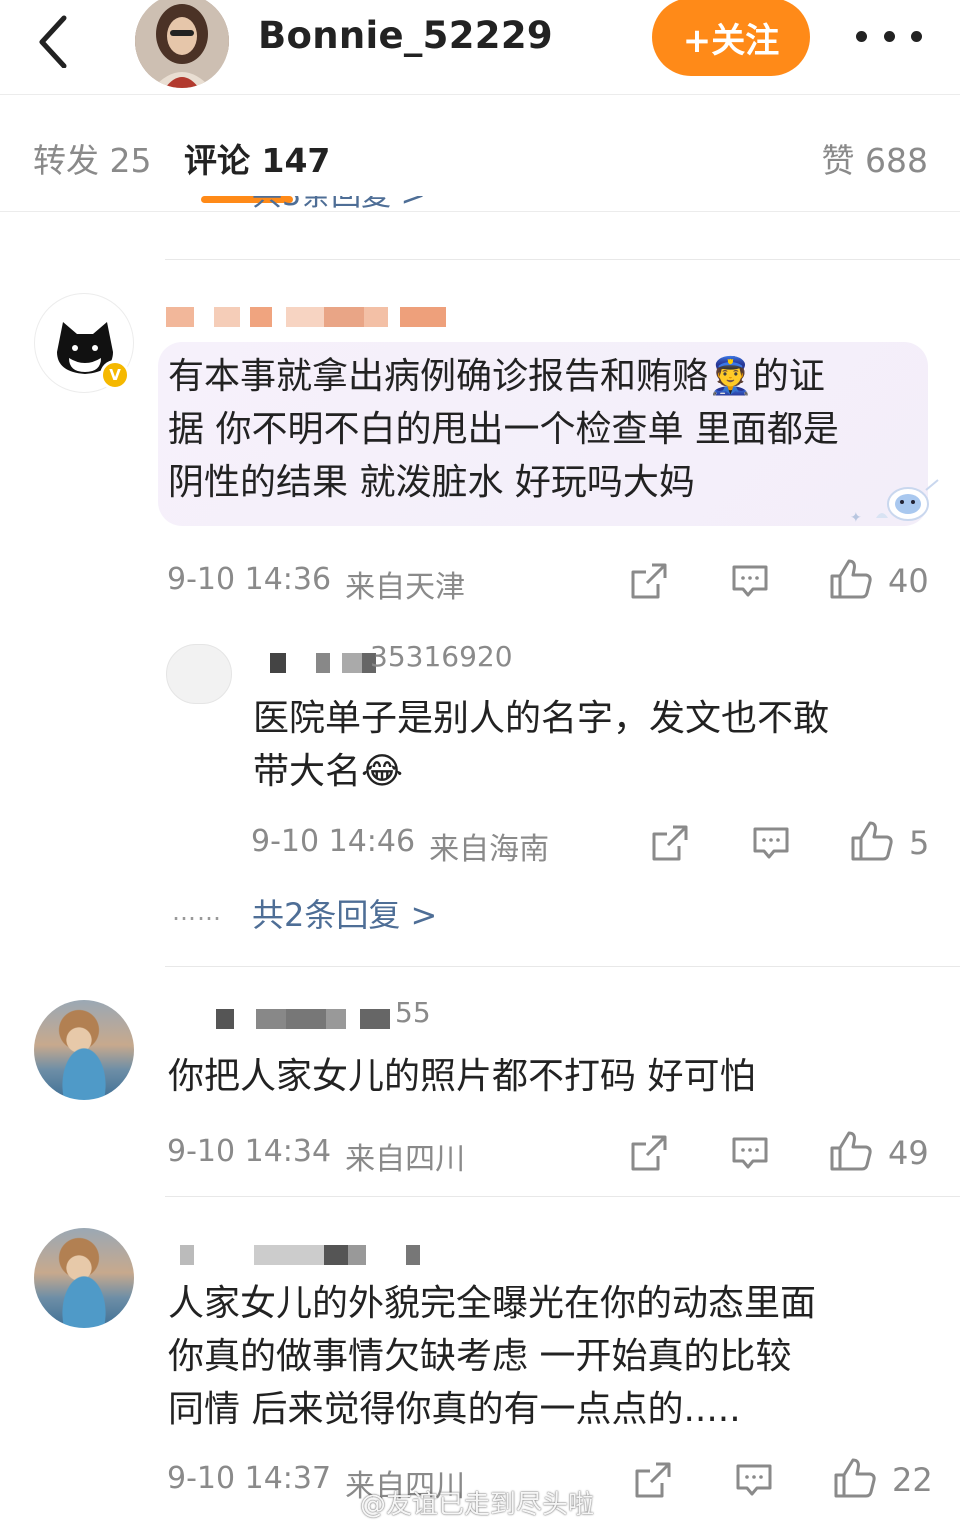 Image resolution: width=960 pixels, height=1522 pixels. Describe the element at coordinates (53, 42) in the screenshot. I see `back-icon` at that location.